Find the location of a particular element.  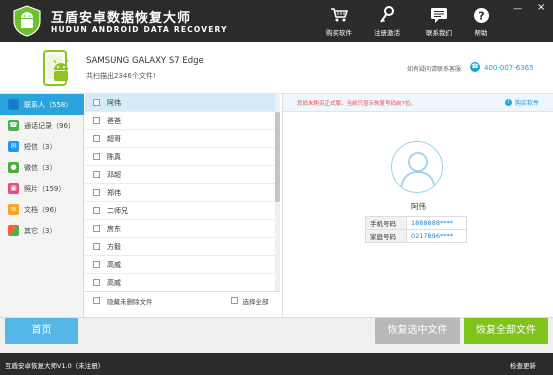

recover-selected-button: 恢复选中文件 is located at coordinates (417, 331).